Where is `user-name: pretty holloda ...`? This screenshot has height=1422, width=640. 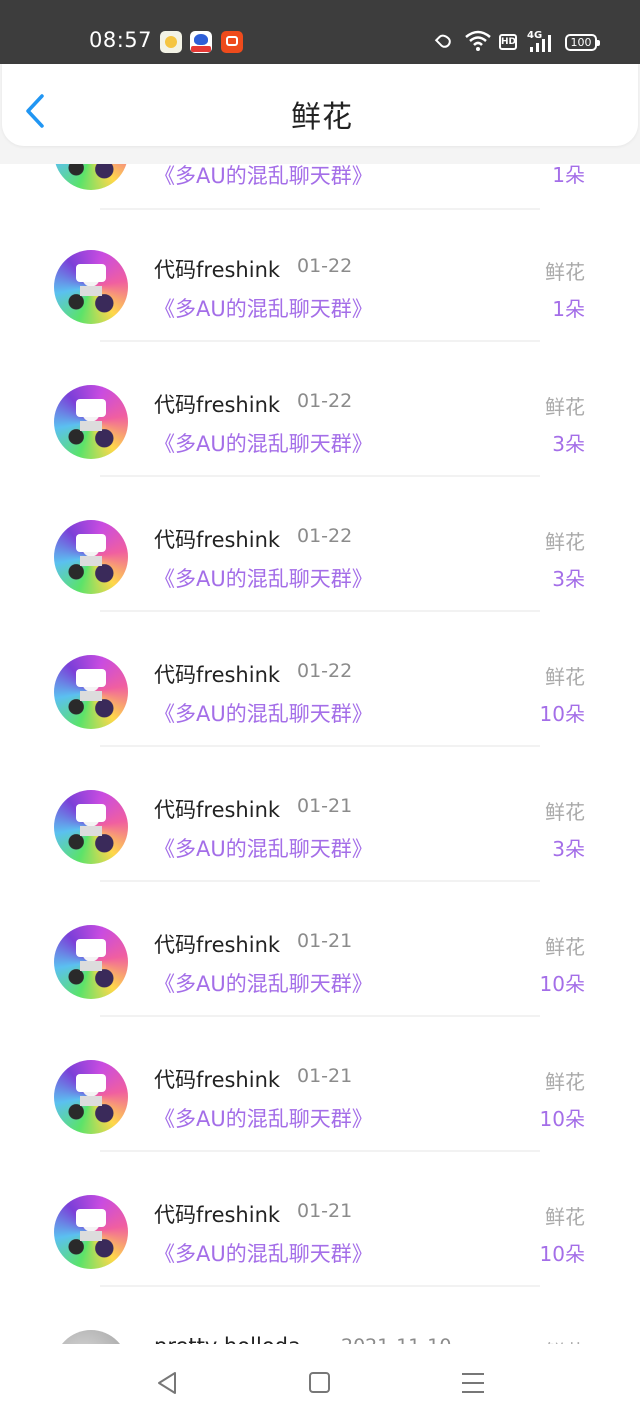
user-name: pretty holloda ... is located at coordinates (241, 1339).